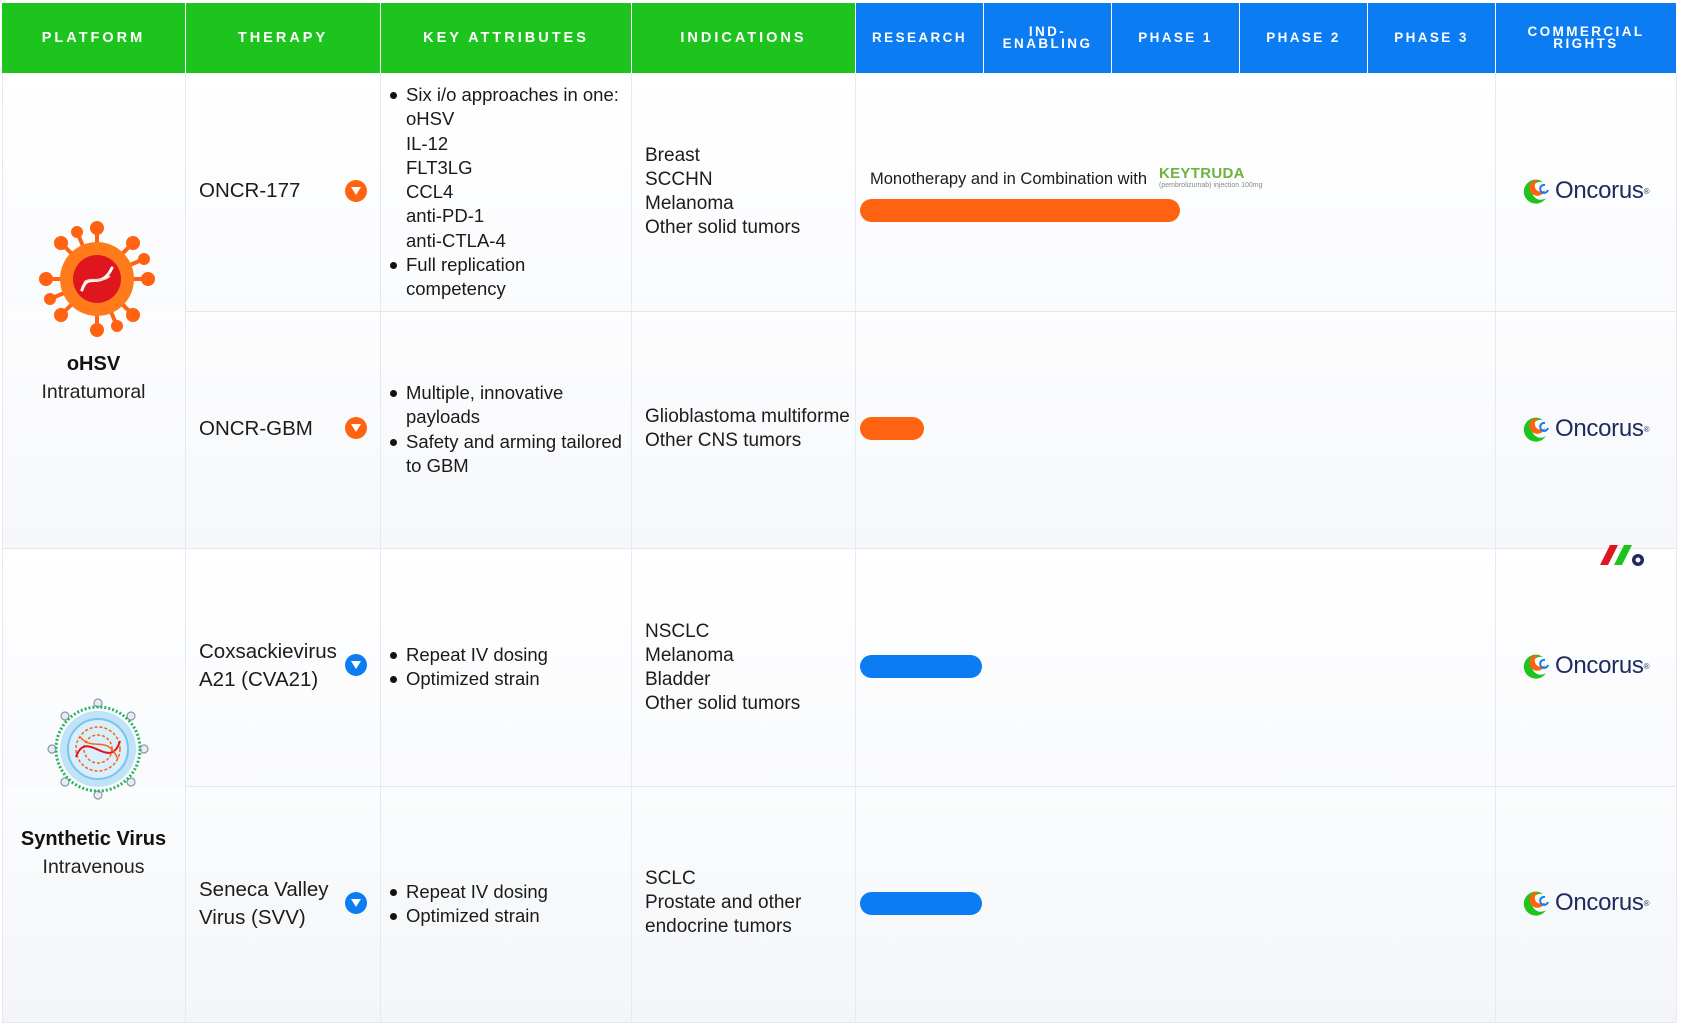 The width and height of the screenshot is (1685, 1028). I want to click on attribute-item: Safety and arming tailored, so click(509, 442).